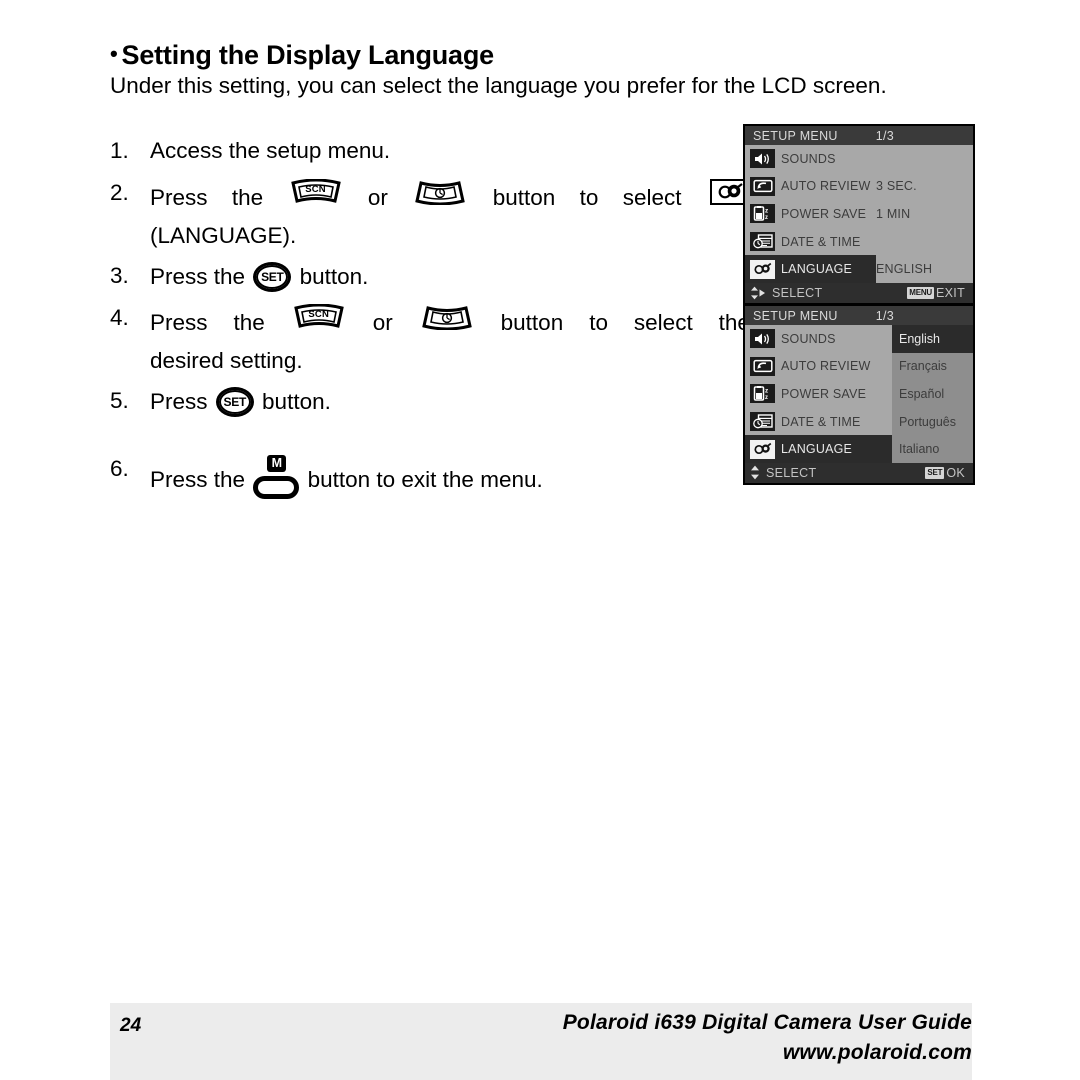 This screenshot has height=1080, width=1080. Describe the element at coordinates (420, 402) in the screenshot. I see `step-5: 5. Press SET button.` at that location.